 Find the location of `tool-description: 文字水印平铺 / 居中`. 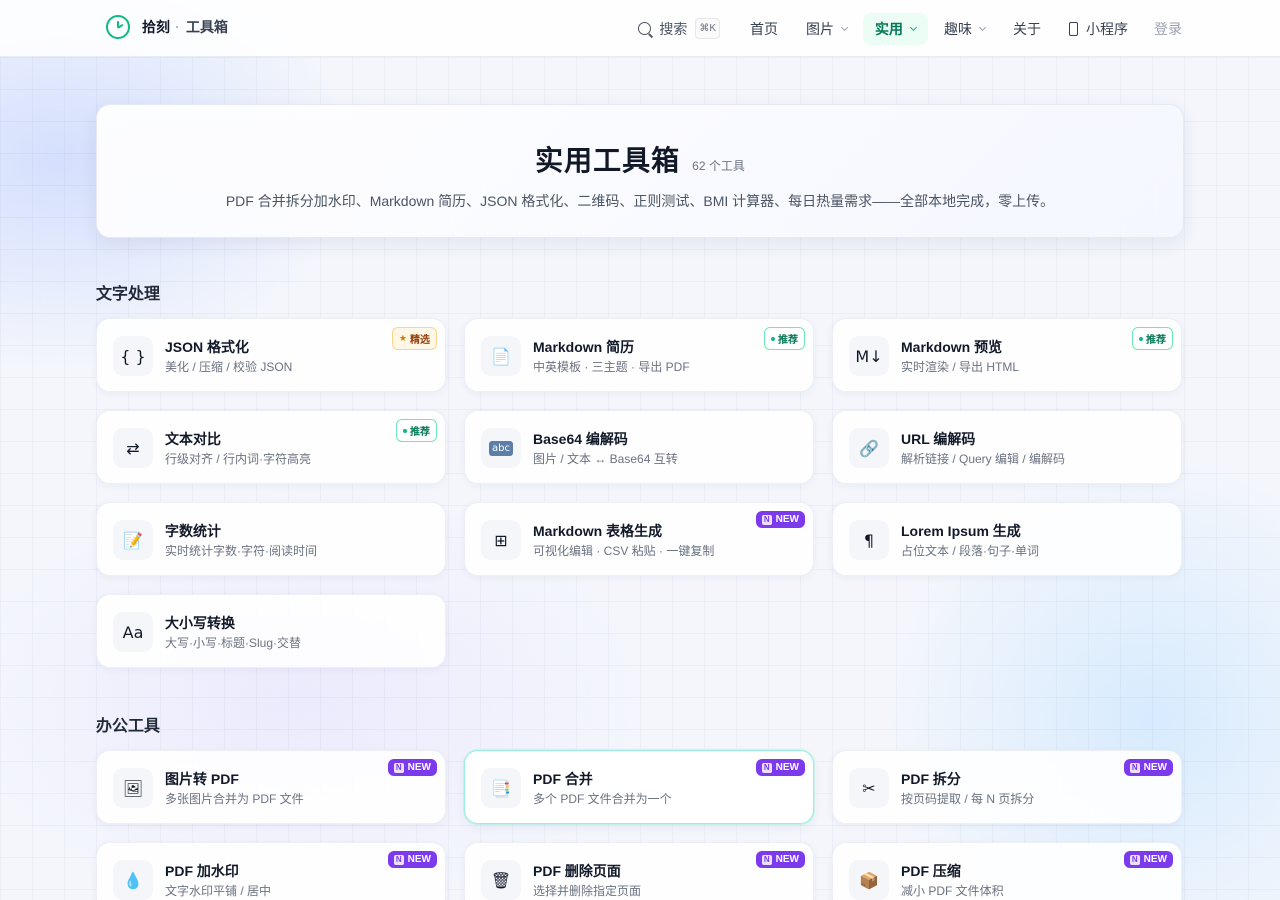

tool-description: 文字水印平铺 / 居中 is located at coordinates (218, 891).